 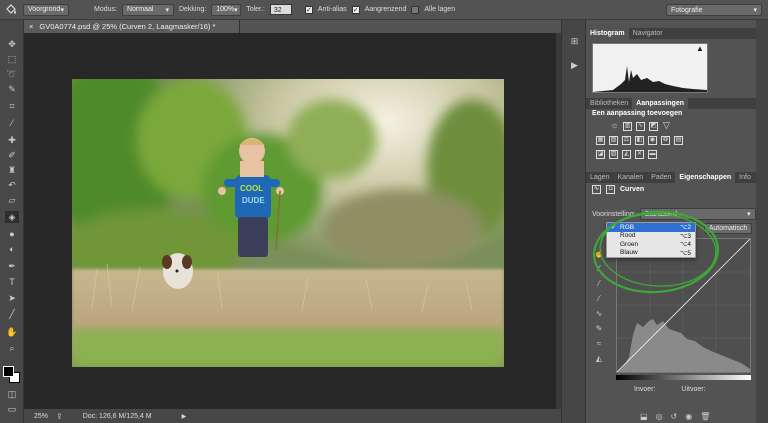 I want to click on hand-tool-icon: ✋, so click(x=12, y=332).